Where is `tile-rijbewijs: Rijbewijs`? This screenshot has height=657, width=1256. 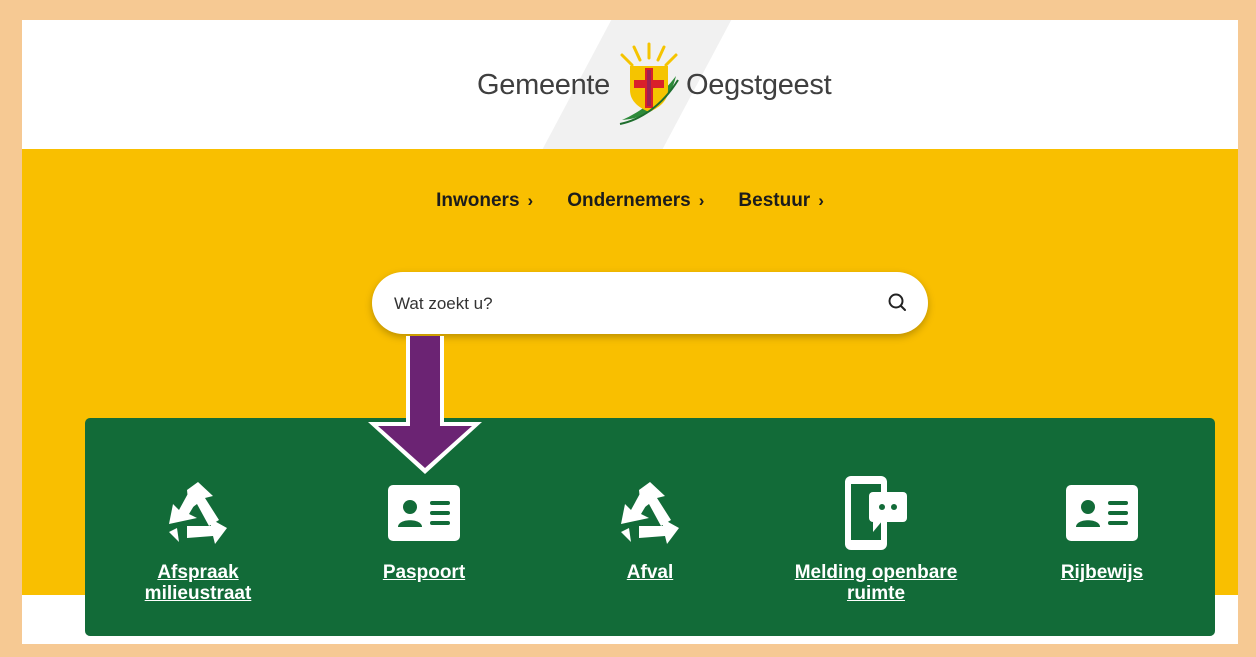 tile-rijbewijs: Rijbewijs is located at coordinates (1102, 527).